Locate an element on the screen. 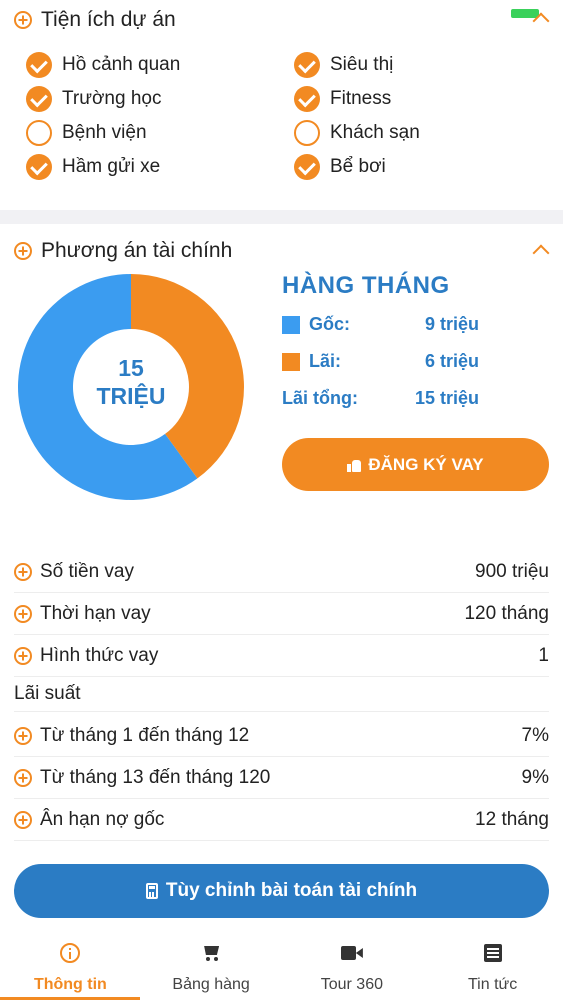 Image resolution: width=563 pixels, height=1000 pixels. rate2-value: 9% is located at coordinates (535, 777).